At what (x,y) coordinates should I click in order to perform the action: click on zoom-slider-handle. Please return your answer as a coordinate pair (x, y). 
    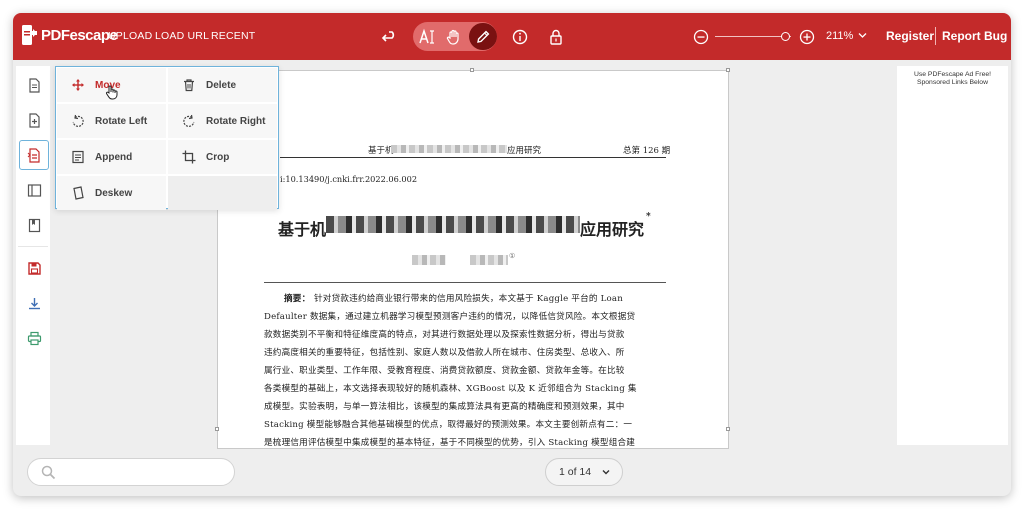
    Looking at the image, I should click on (785, 36).